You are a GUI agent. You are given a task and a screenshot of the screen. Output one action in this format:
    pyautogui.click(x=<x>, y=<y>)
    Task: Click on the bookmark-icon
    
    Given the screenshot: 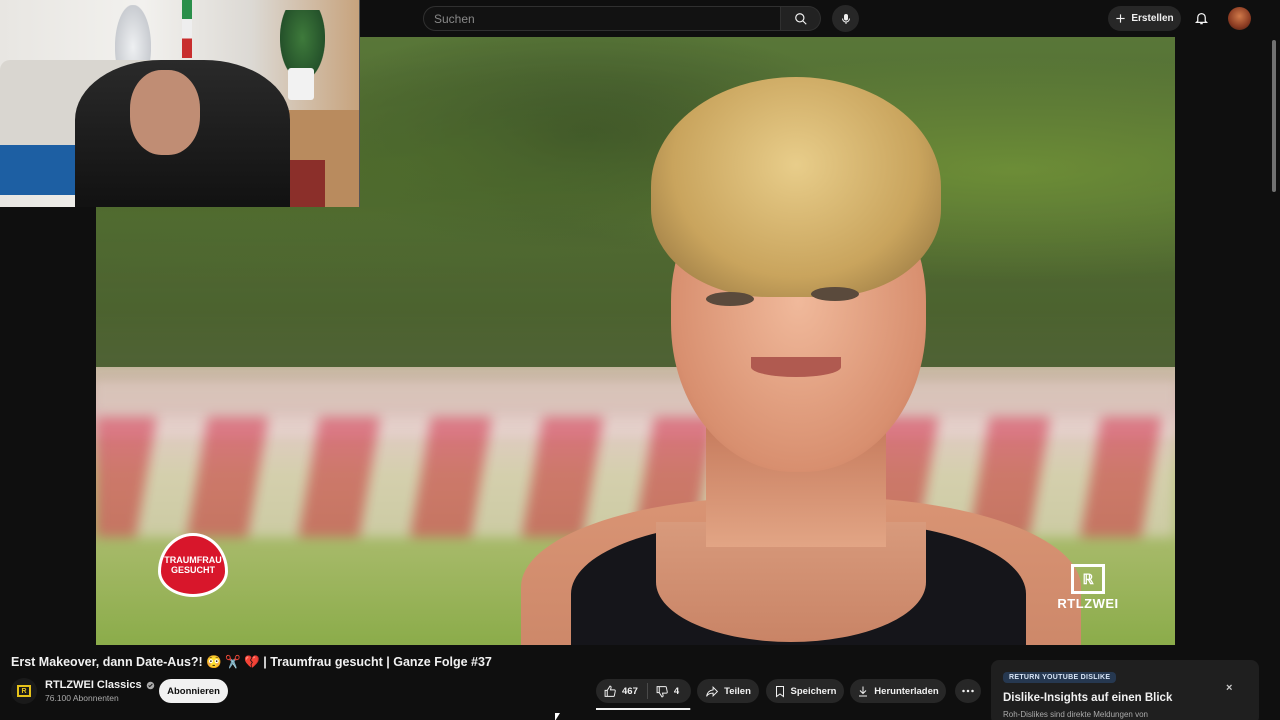 What is the action you would take?
    pyautogui.click(x=779, y=691)
    